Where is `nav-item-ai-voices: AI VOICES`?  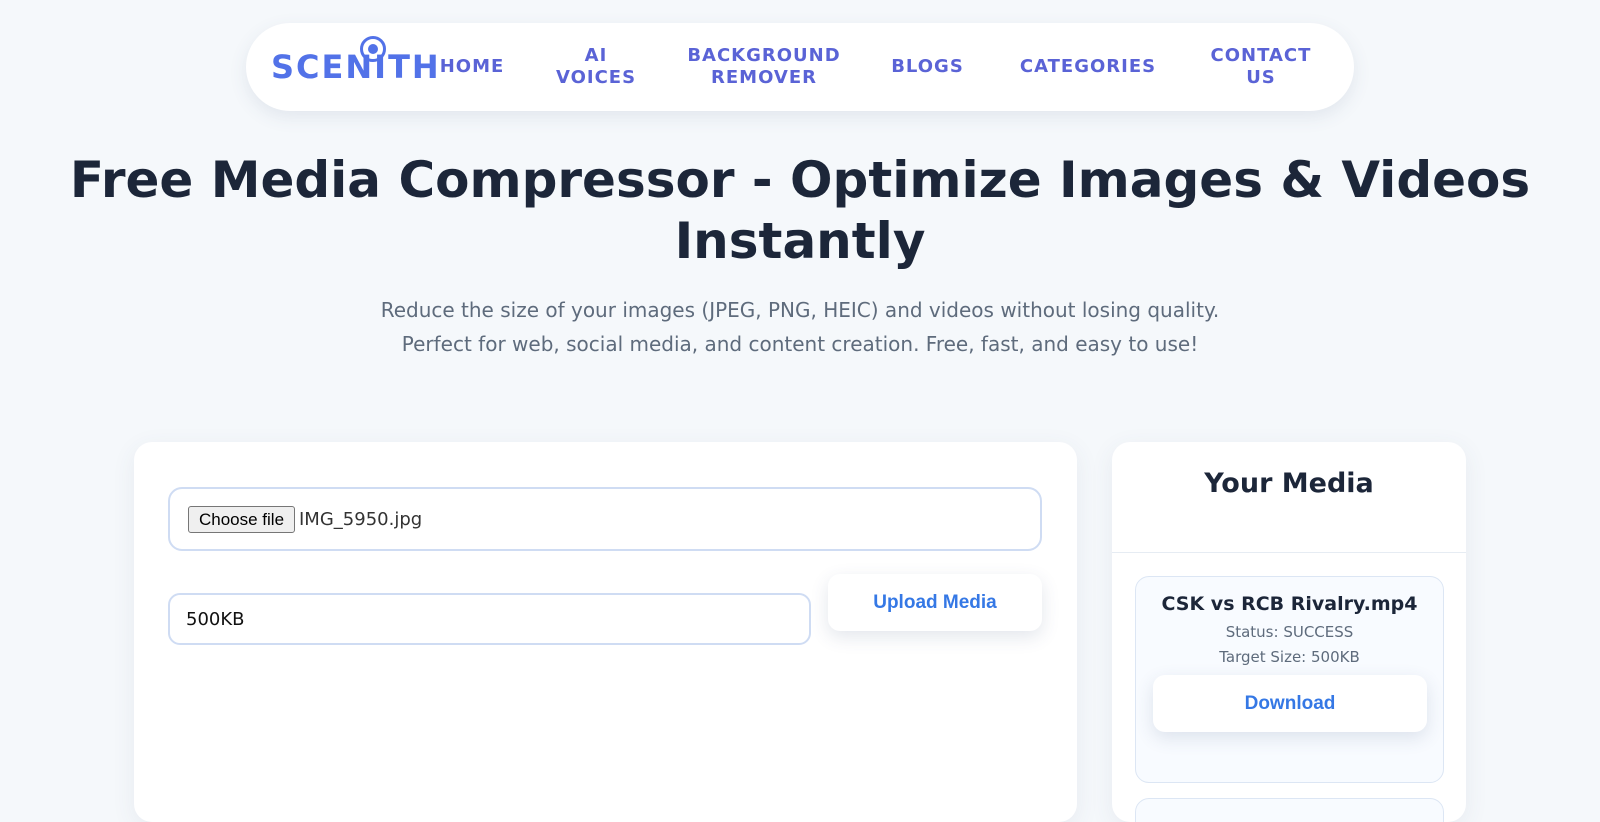
nav-item-ai-voices: AI VOICES is located at coordinates (596, 67).